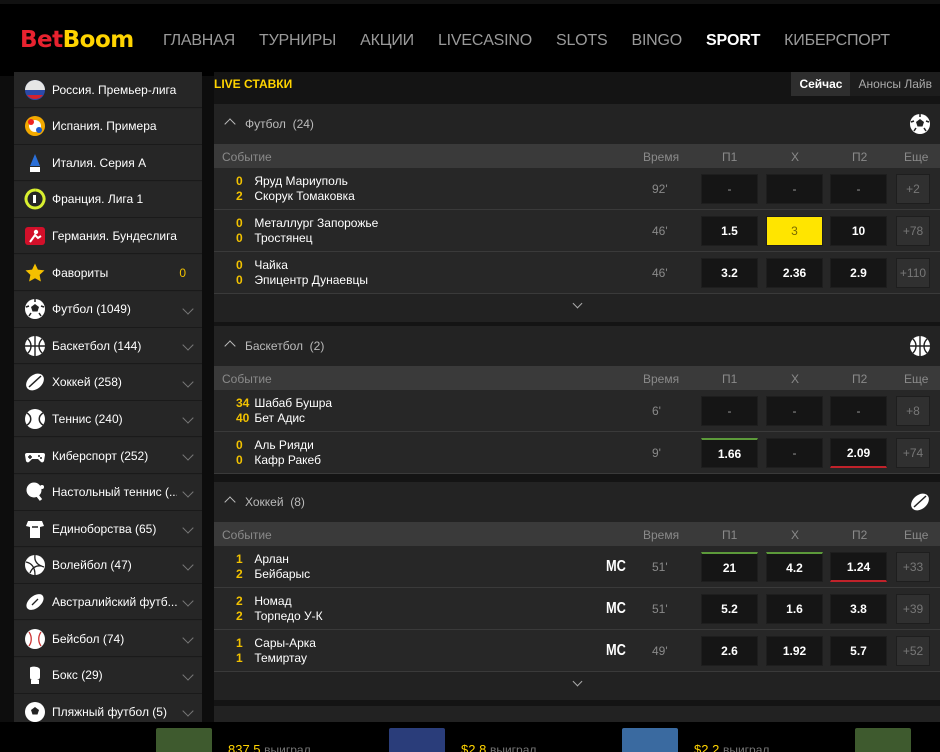  Describe the element at coordinates (858, 273) in the screenshot. I see `odd-p2: 2.9` at that location.